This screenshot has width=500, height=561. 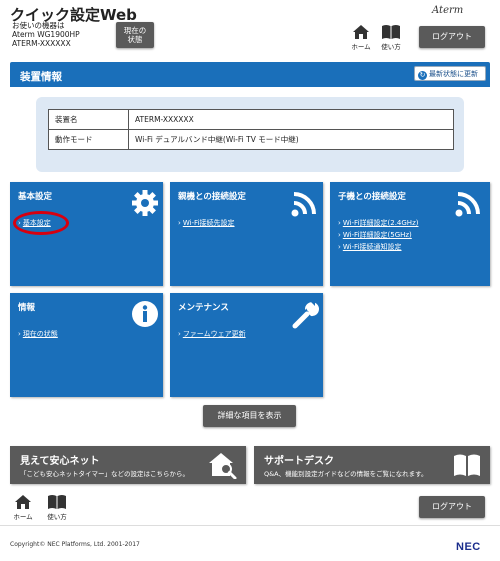 I want to click on footer-home-button: ホーム, so click(x=23, y=508).